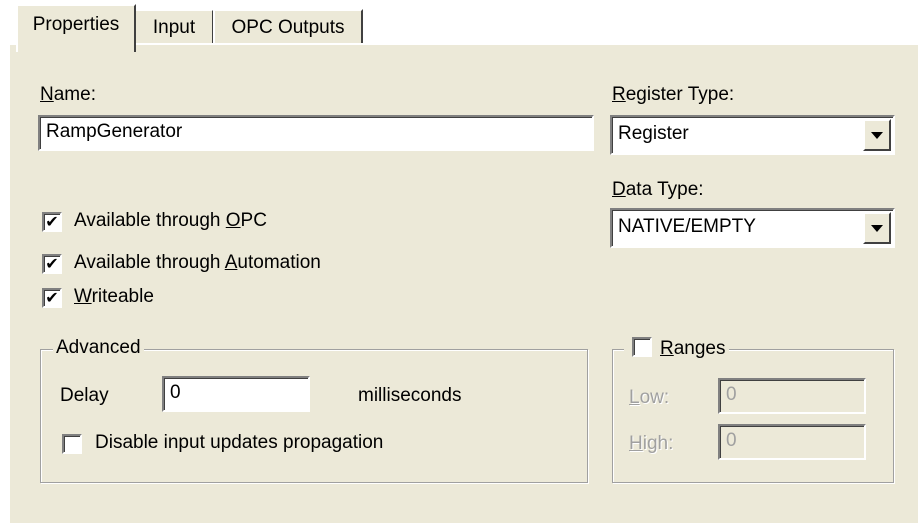  What do you see at coordinates (673, 94) in the screenshot?
I see `register-type-label: Register Type:` at bounding box center [673, 94].